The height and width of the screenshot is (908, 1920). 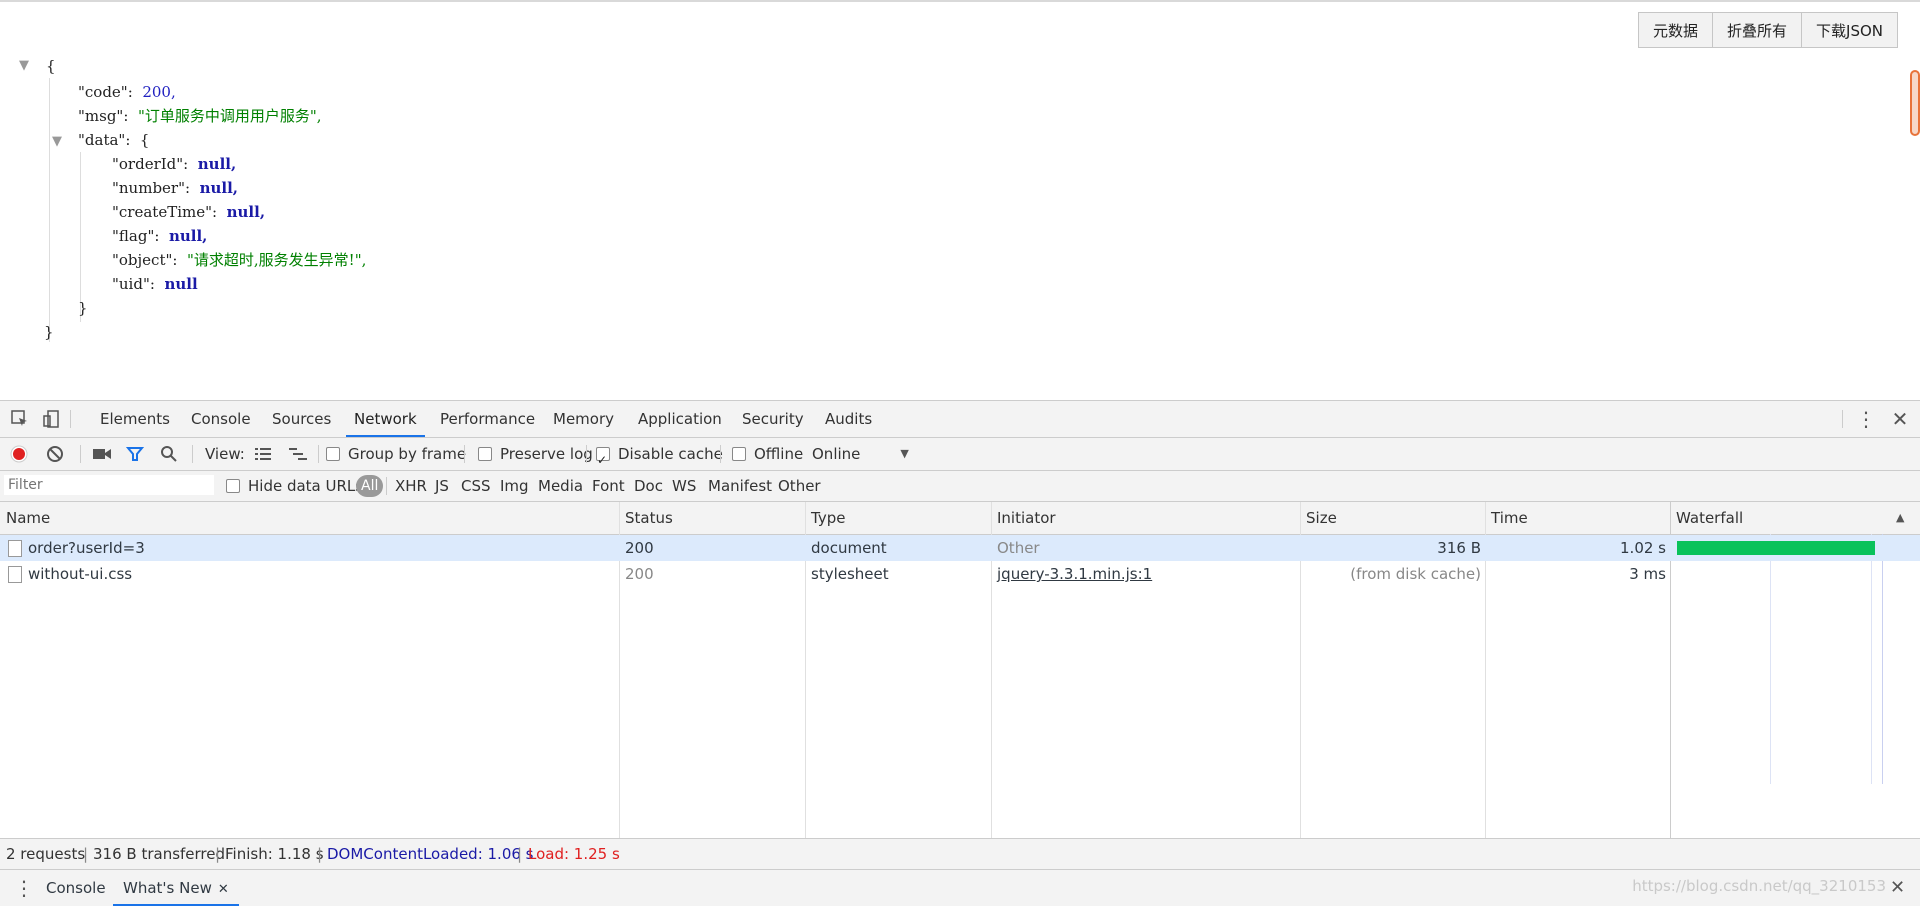 I want to click on row-time: 3 ms, so click(x=1647, y=574).